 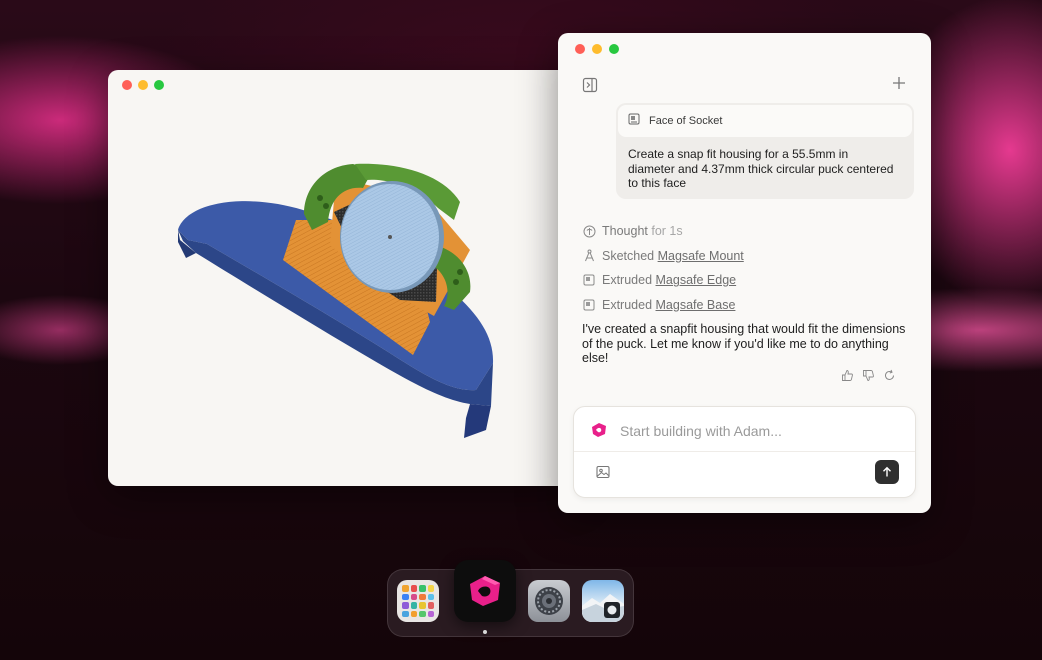 What do you see at coordinates (418, 601) in the screenshot?
I see `launchpad-icon` at bounding box center [418, 601].